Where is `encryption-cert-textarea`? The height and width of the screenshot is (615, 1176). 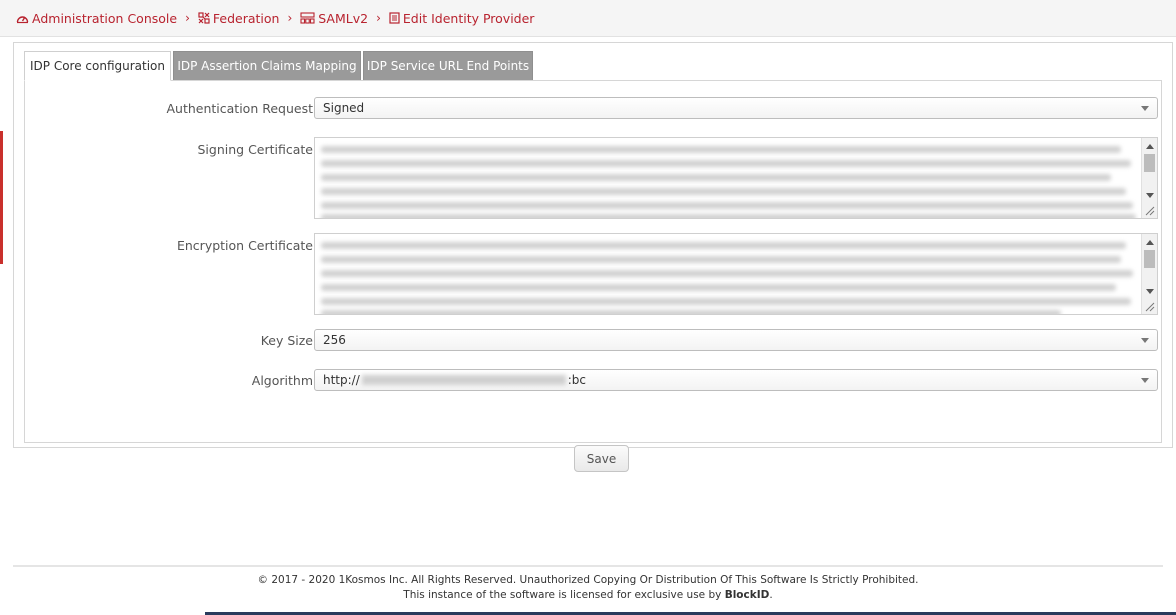 encryption-cert-textarea is located at coordinates (736, 274).